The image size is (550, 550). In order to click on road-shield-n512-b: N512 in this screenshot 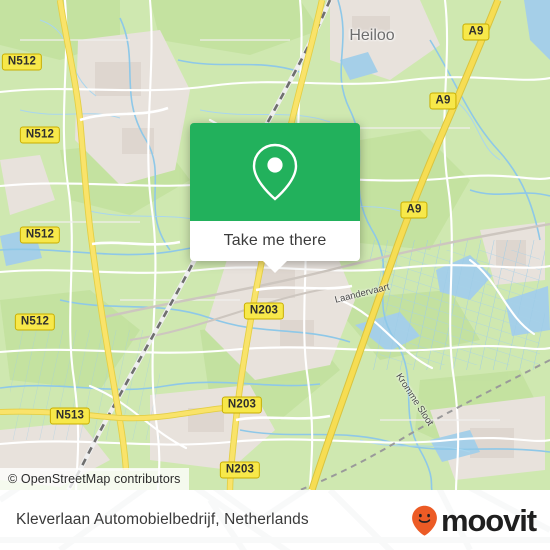, I will do `click(40, 135)`.